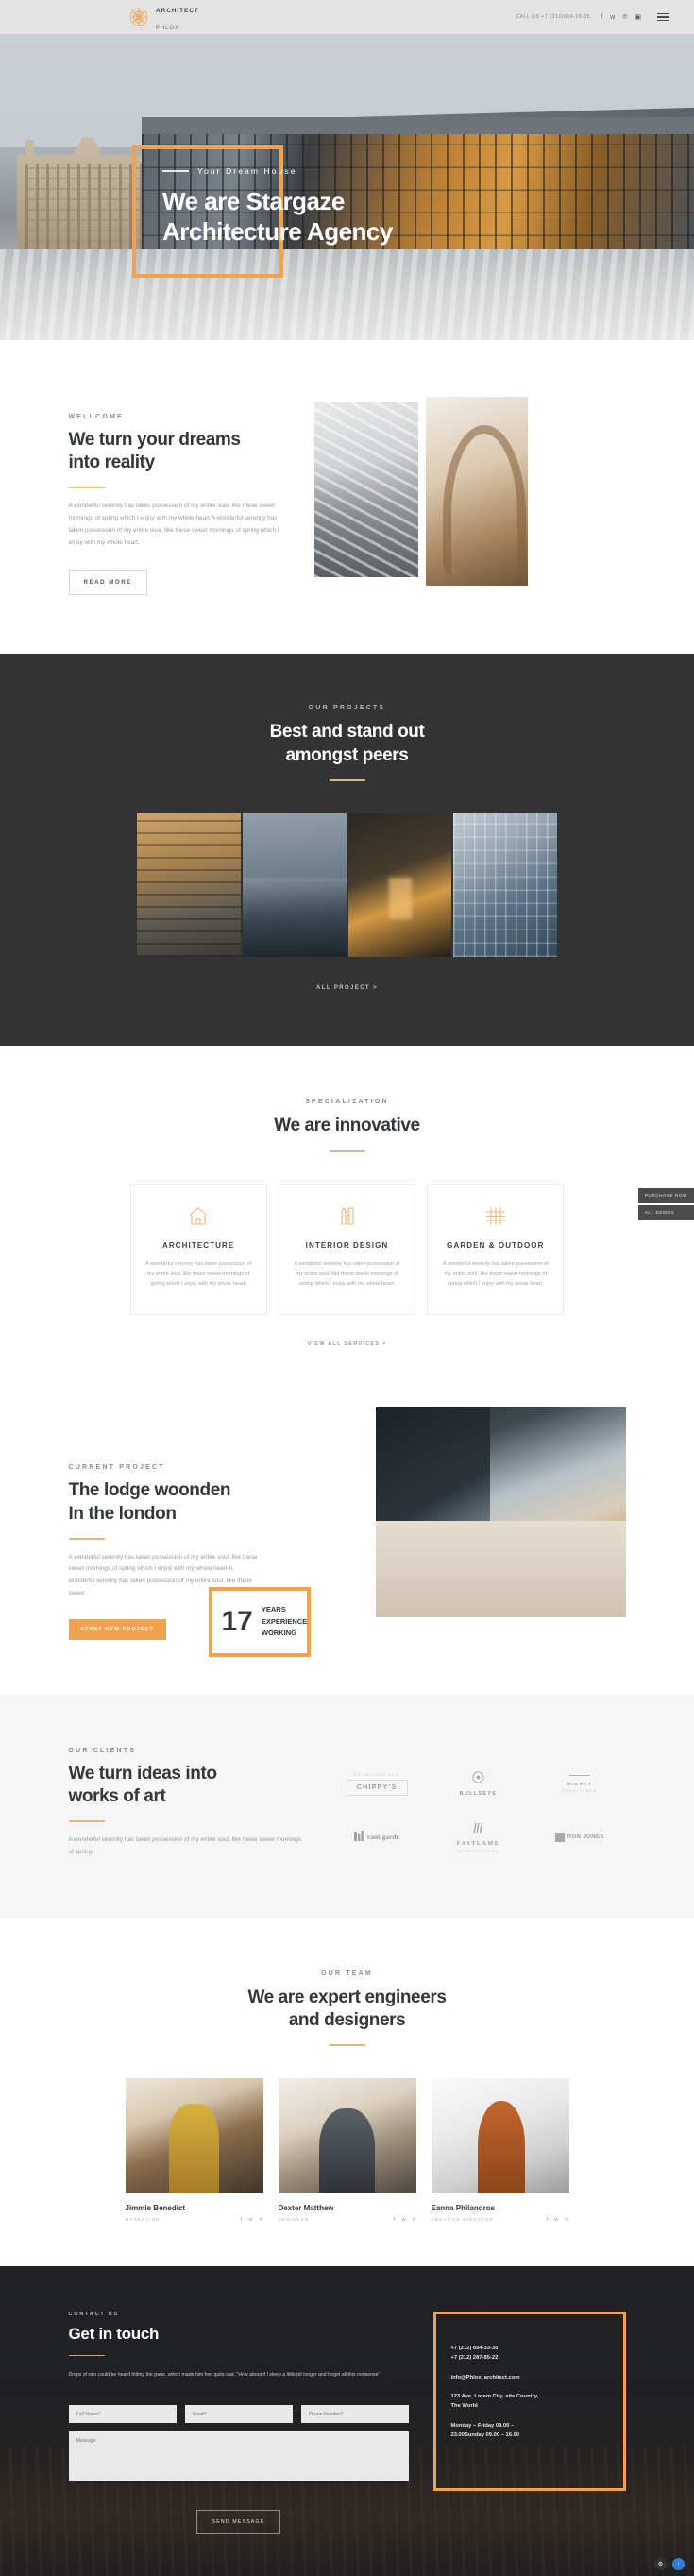 The image size is (694, 2576). What do you see at coordinates (163, 1503) in the screenshot?
I see `current-project-title: The lodge woonden In the london` at bounding box center [163, 1503].